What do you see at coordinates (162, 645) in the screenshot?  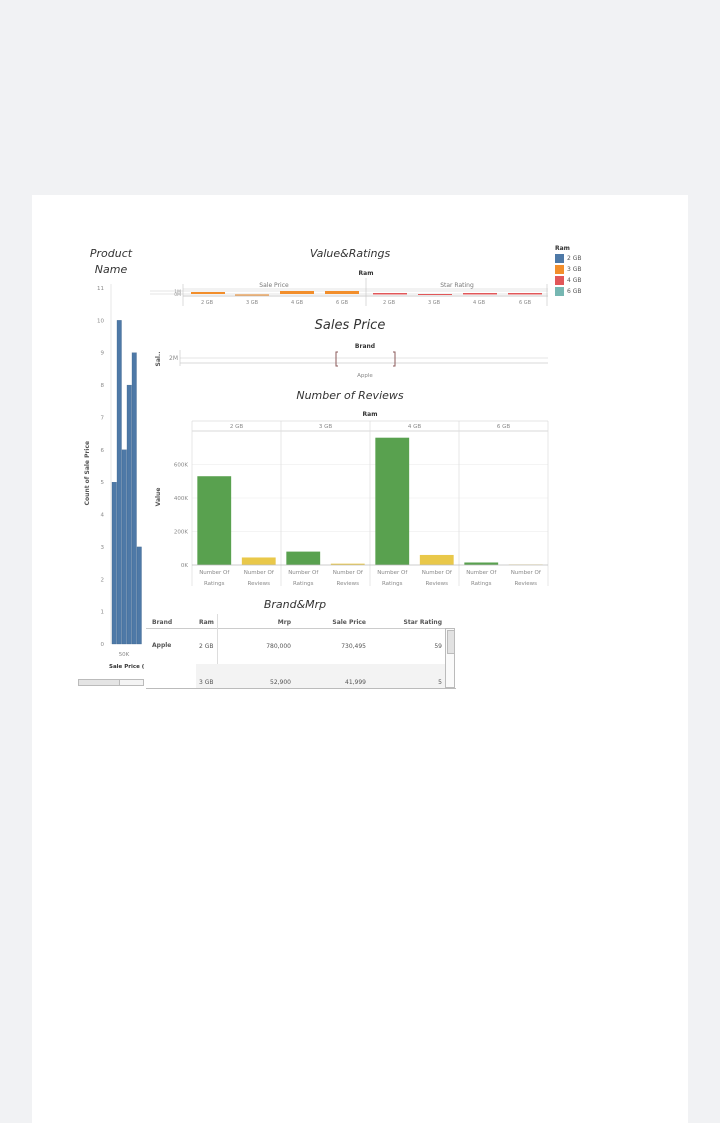 I see `table-cell-brand: Apple` at bounding box center [162, 645].